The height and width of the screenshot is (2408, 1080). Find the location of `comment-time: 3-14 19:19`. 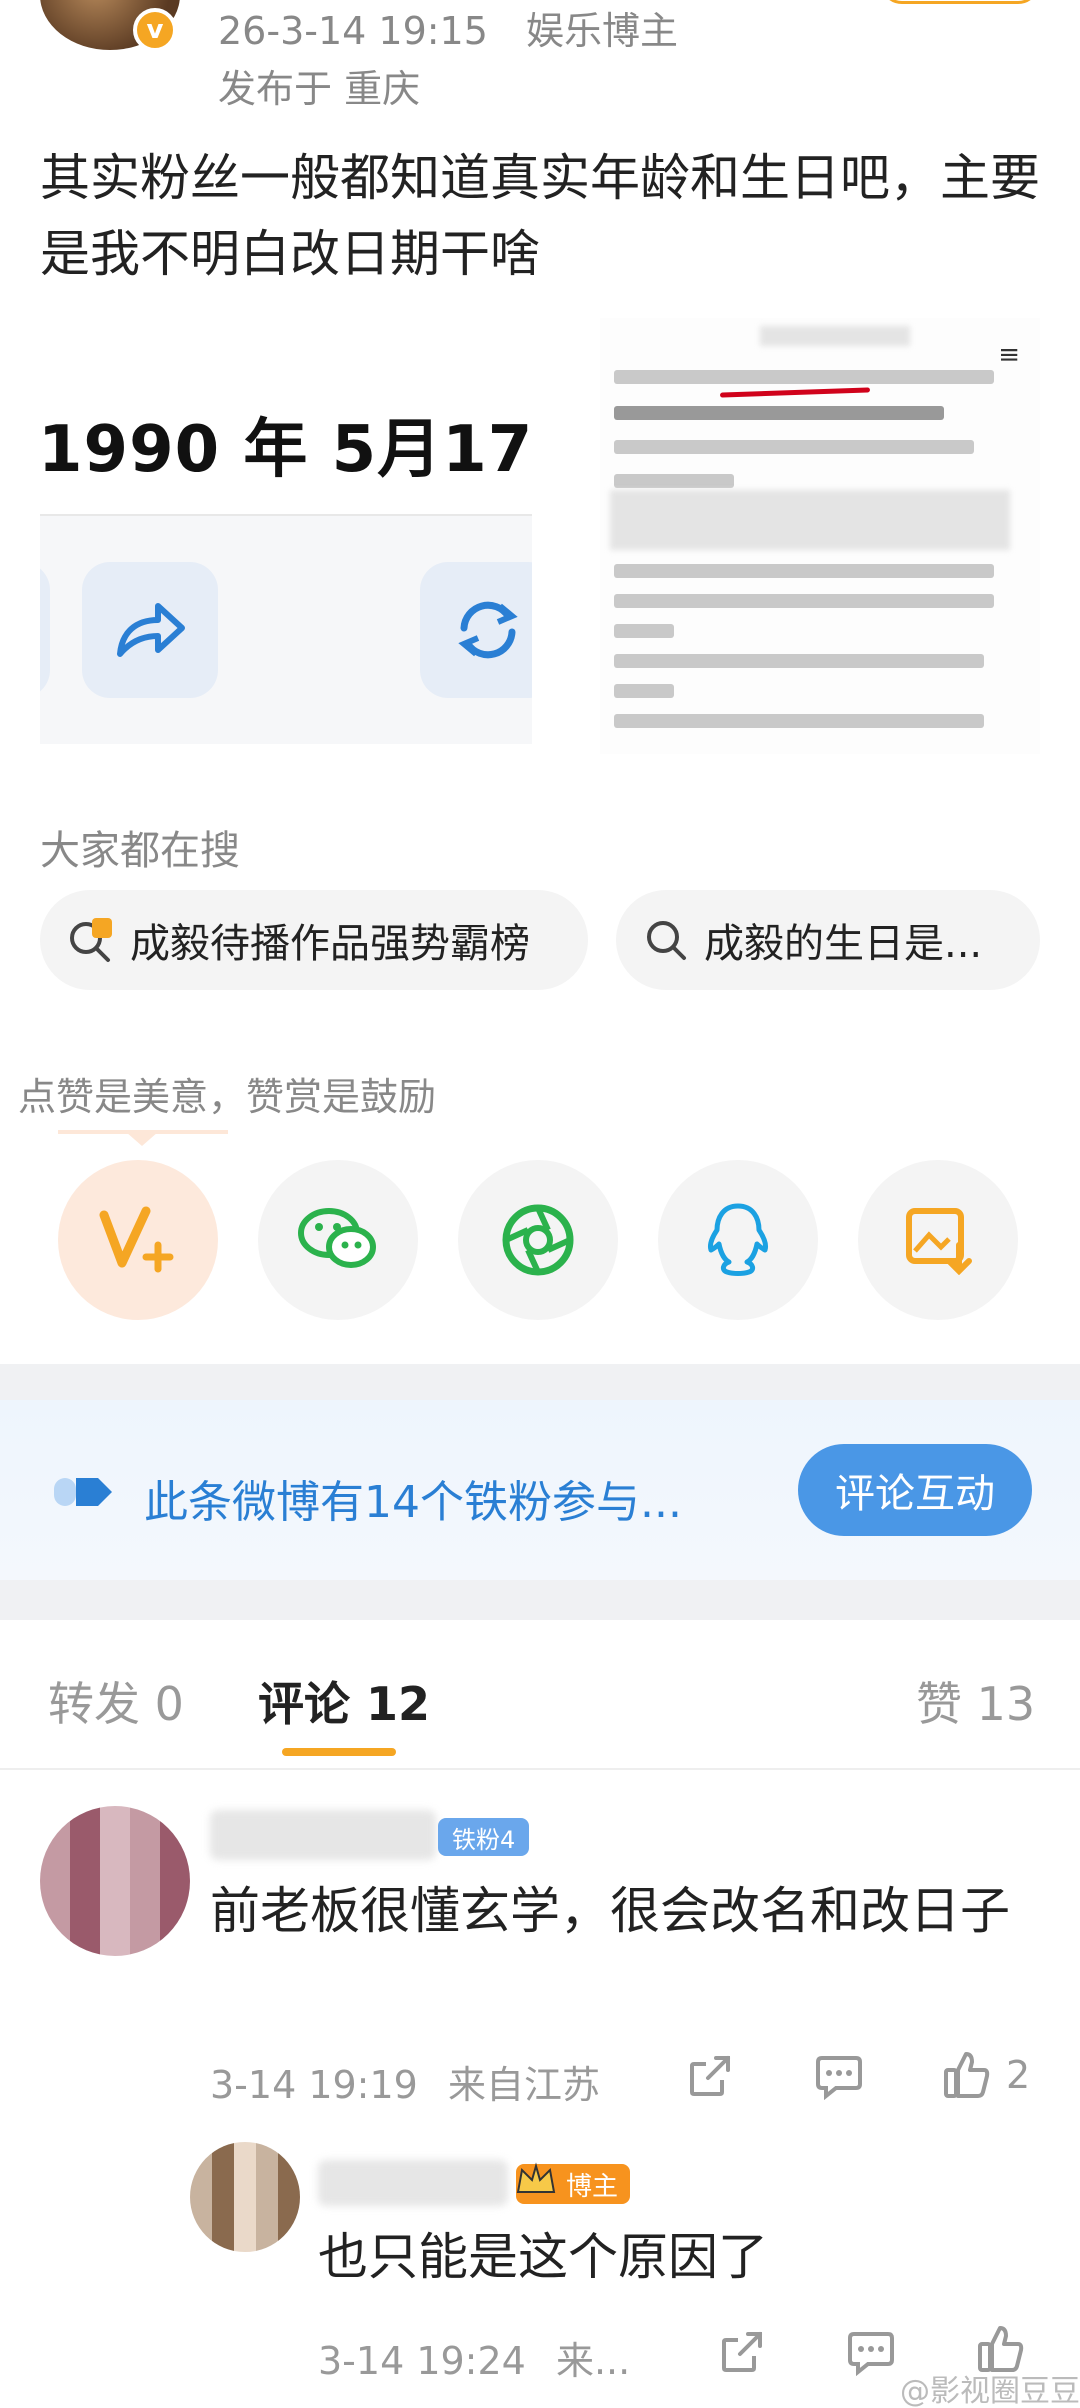

comment-time: 3-14 19:19 is located at coordinates (314, 2085).